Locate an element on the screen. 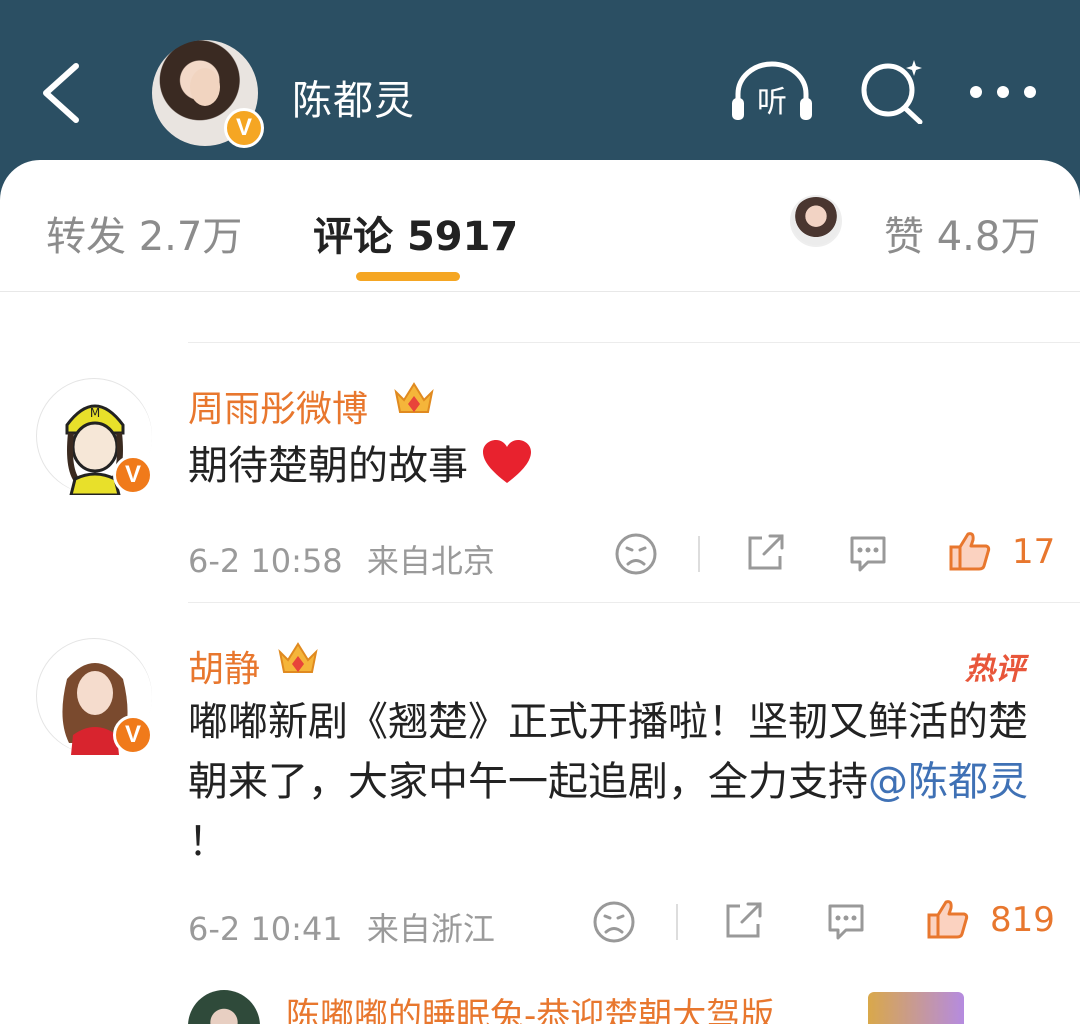  listen-label: 听 is located at coordinates (772, 102).